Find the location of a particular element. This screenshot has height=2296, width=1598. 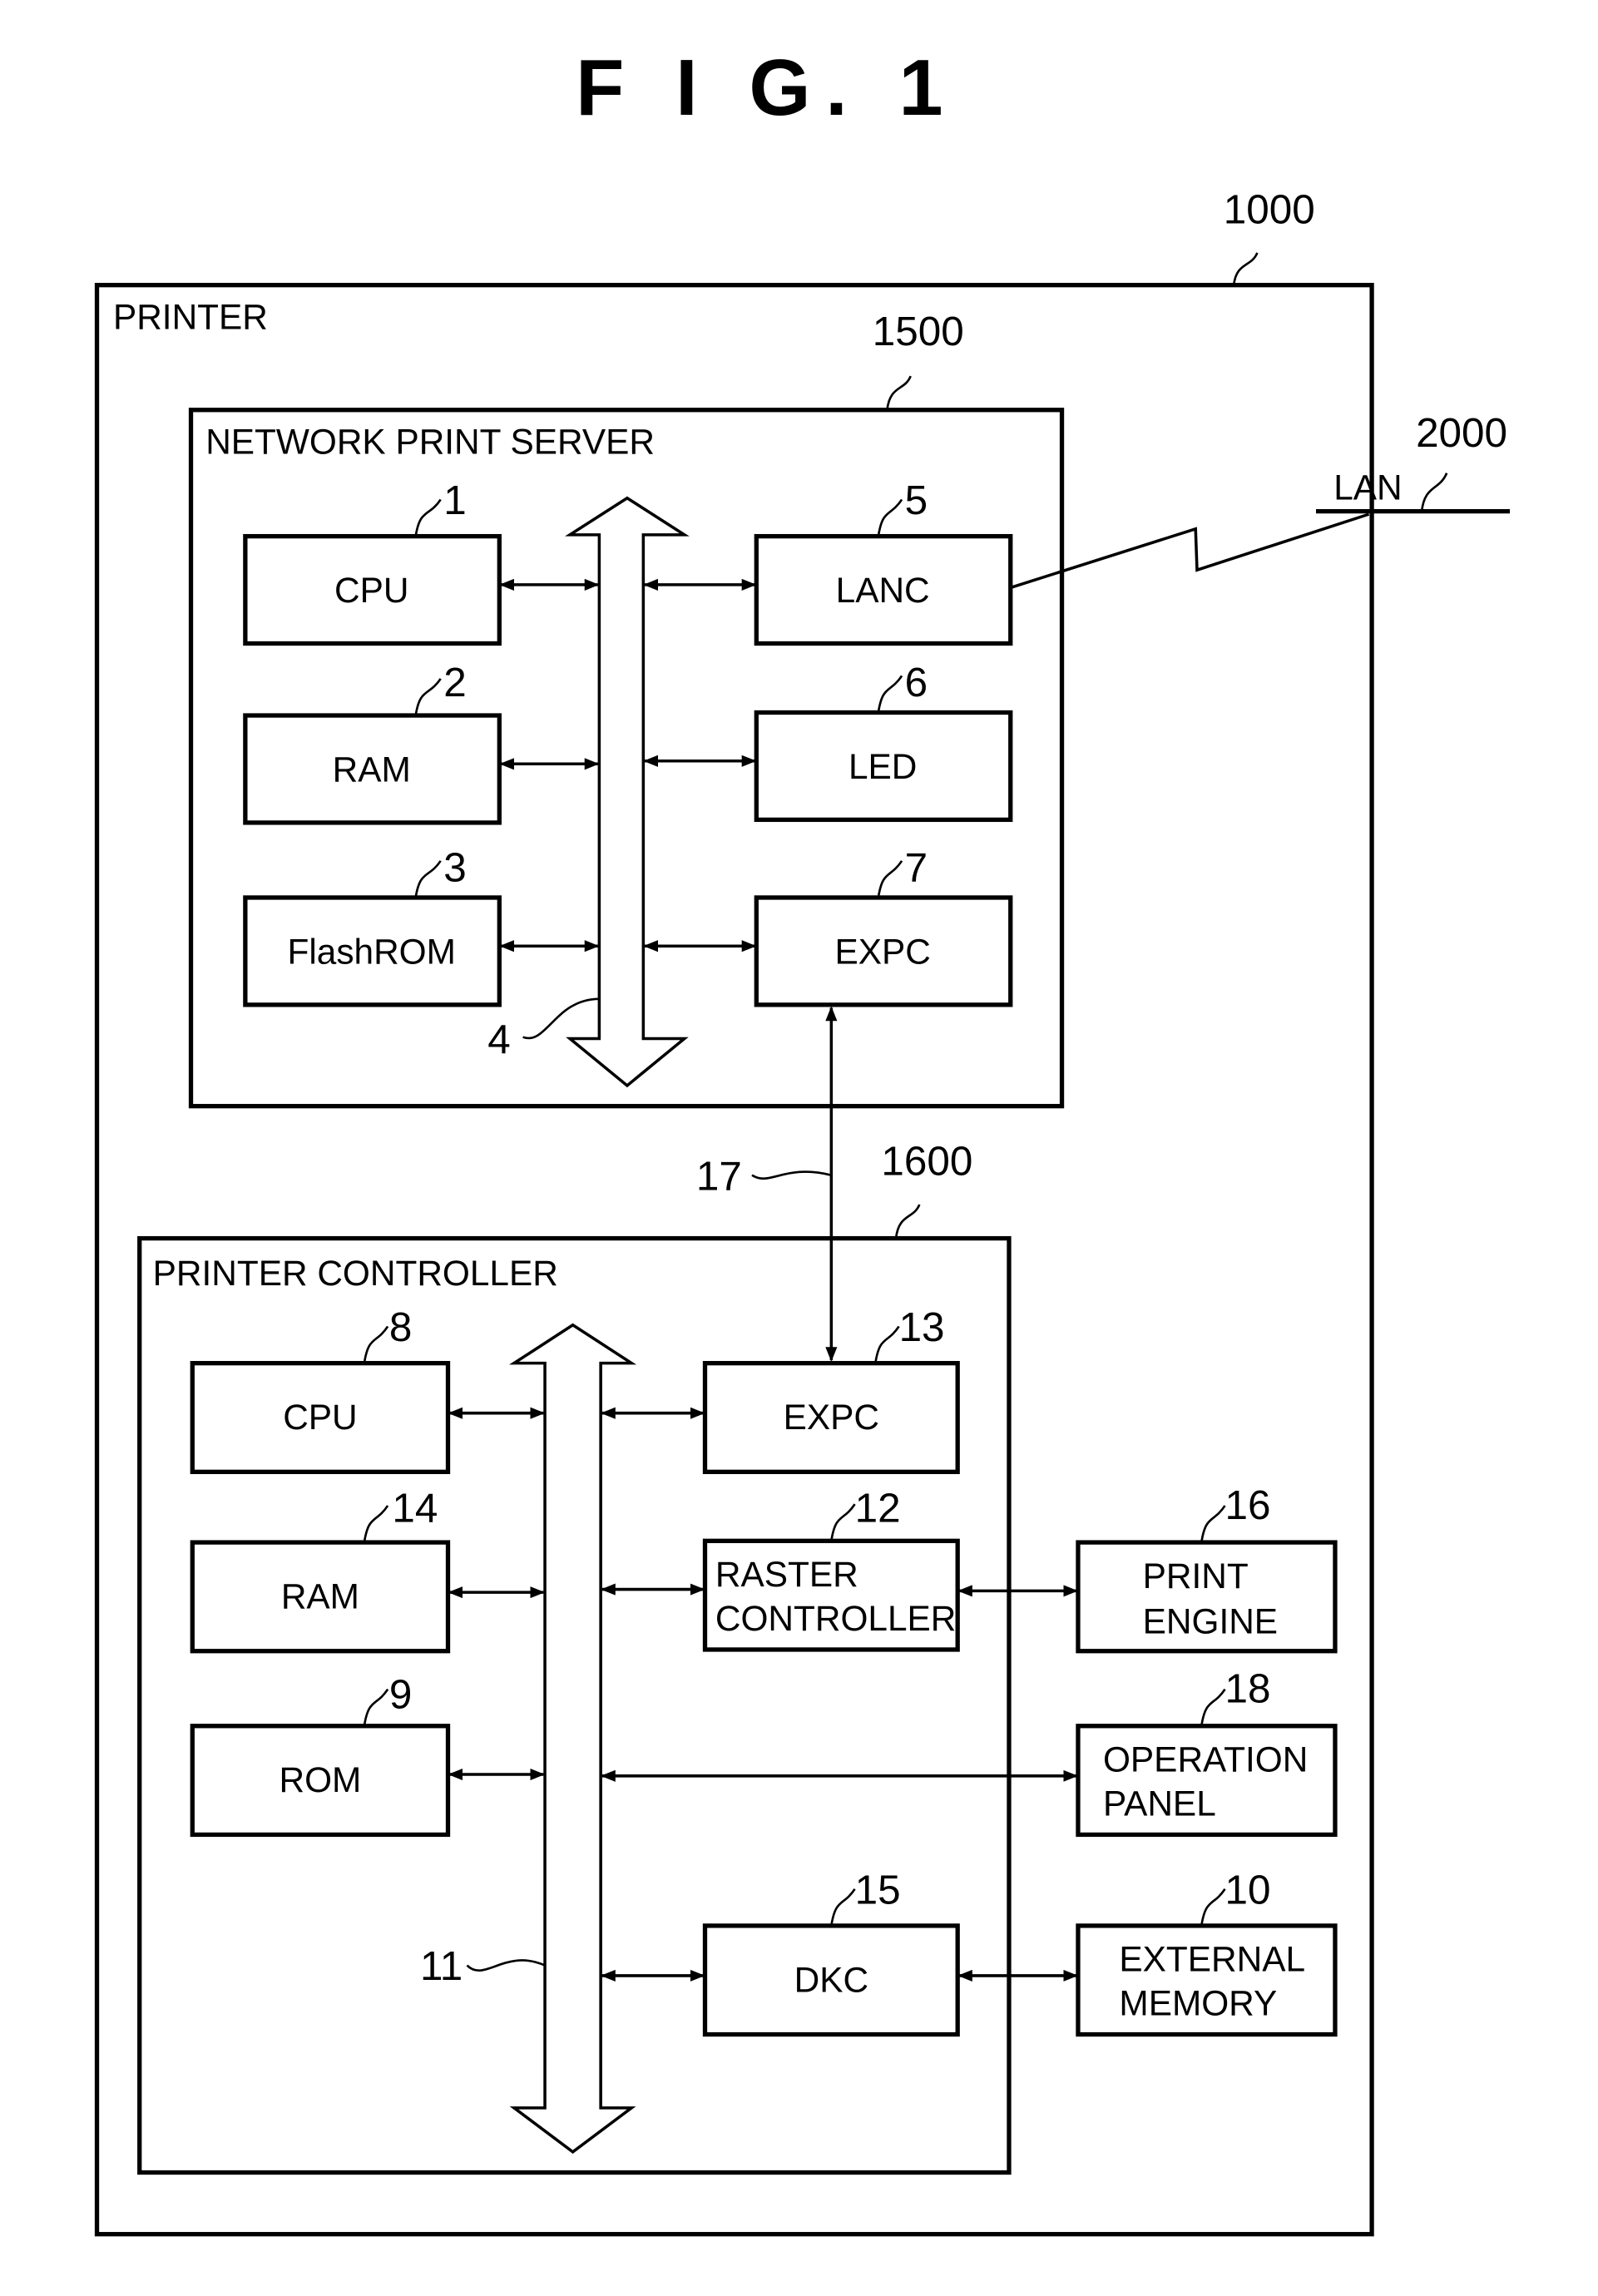

operation-panel-block: OPERATION PANEL 18 is located at coordinates (1207, 1752).